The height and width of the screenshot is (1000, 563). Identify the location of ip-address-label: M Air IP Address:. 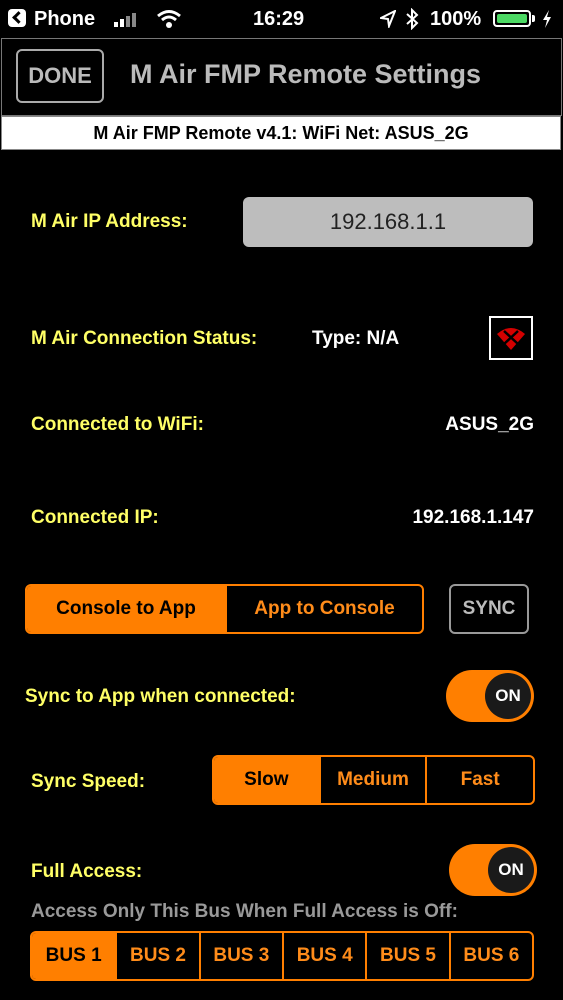
(109, 221).